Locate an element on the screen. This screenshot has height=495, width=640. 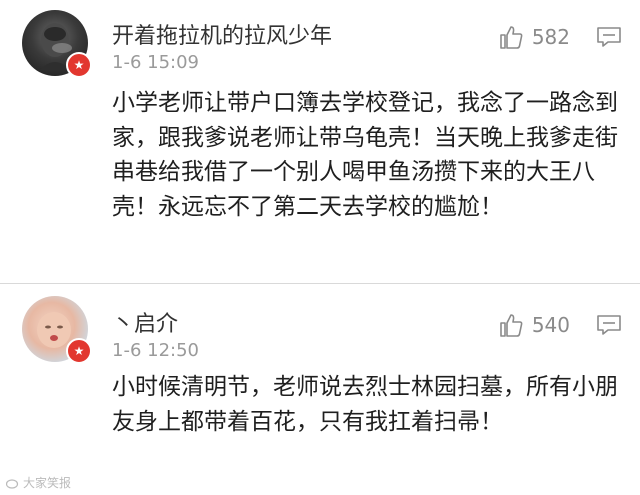
comment-time: 1-6 12:50 is located at coordinates (155, 350).